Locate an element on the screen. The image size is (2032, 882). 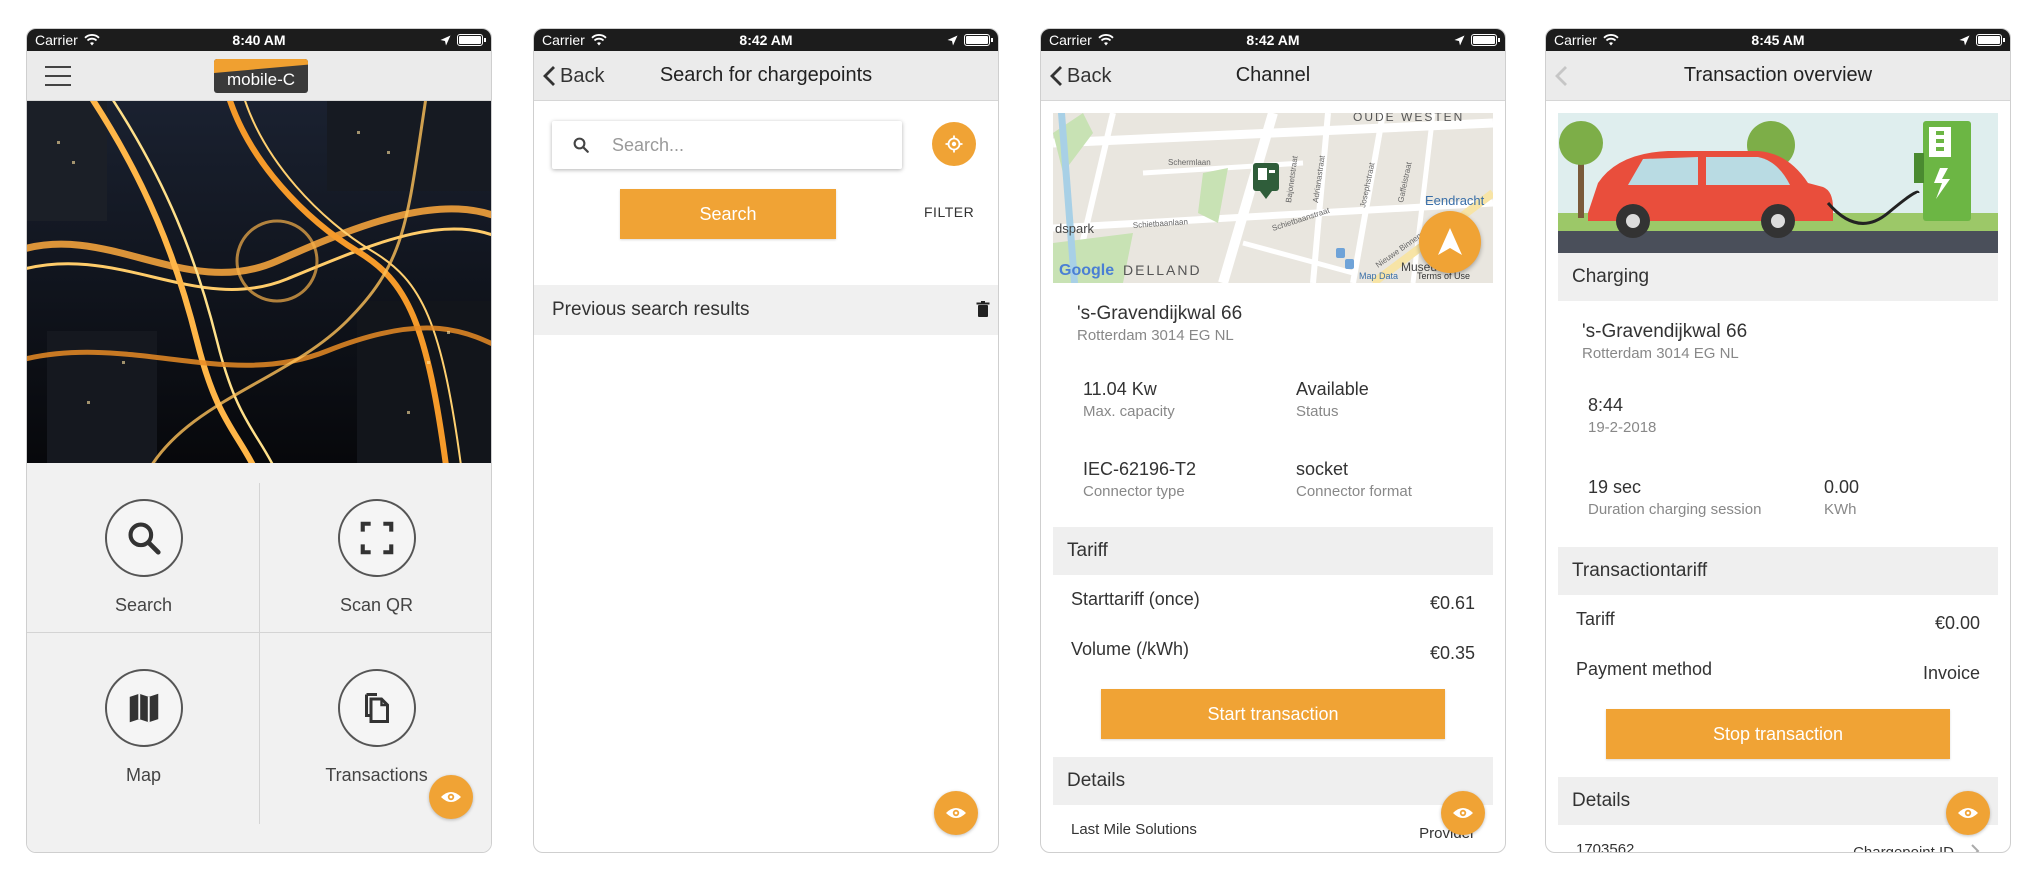
status-bar: Carrier 8:45 AM is located at coordinates (1778, 40).